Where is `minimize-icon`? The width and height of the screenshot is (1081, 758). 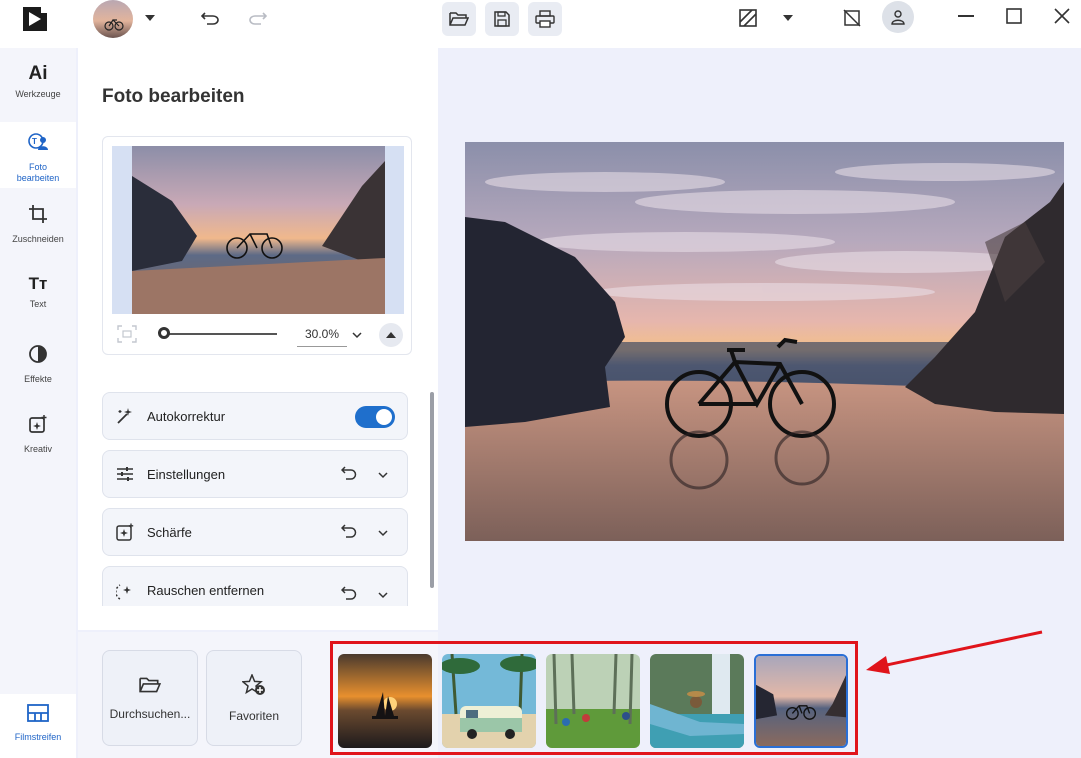 minimize-icon is located at coordinates (966, 16).